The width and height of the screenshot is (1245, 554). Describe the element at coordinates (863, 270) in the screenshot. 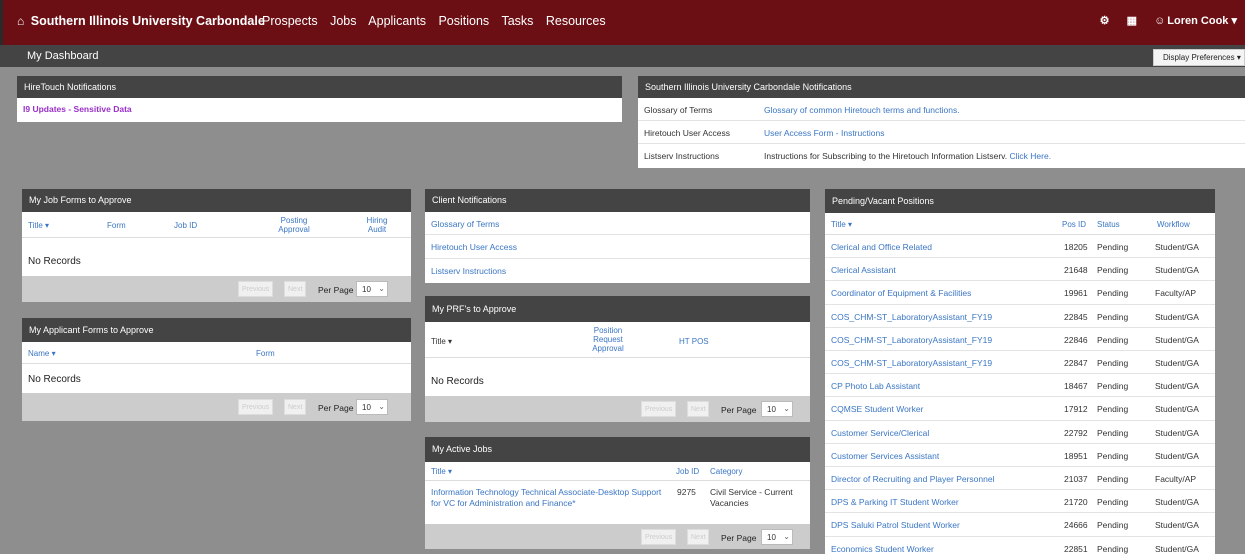

I see `position-title-link: Clerical Assistant` at that location.